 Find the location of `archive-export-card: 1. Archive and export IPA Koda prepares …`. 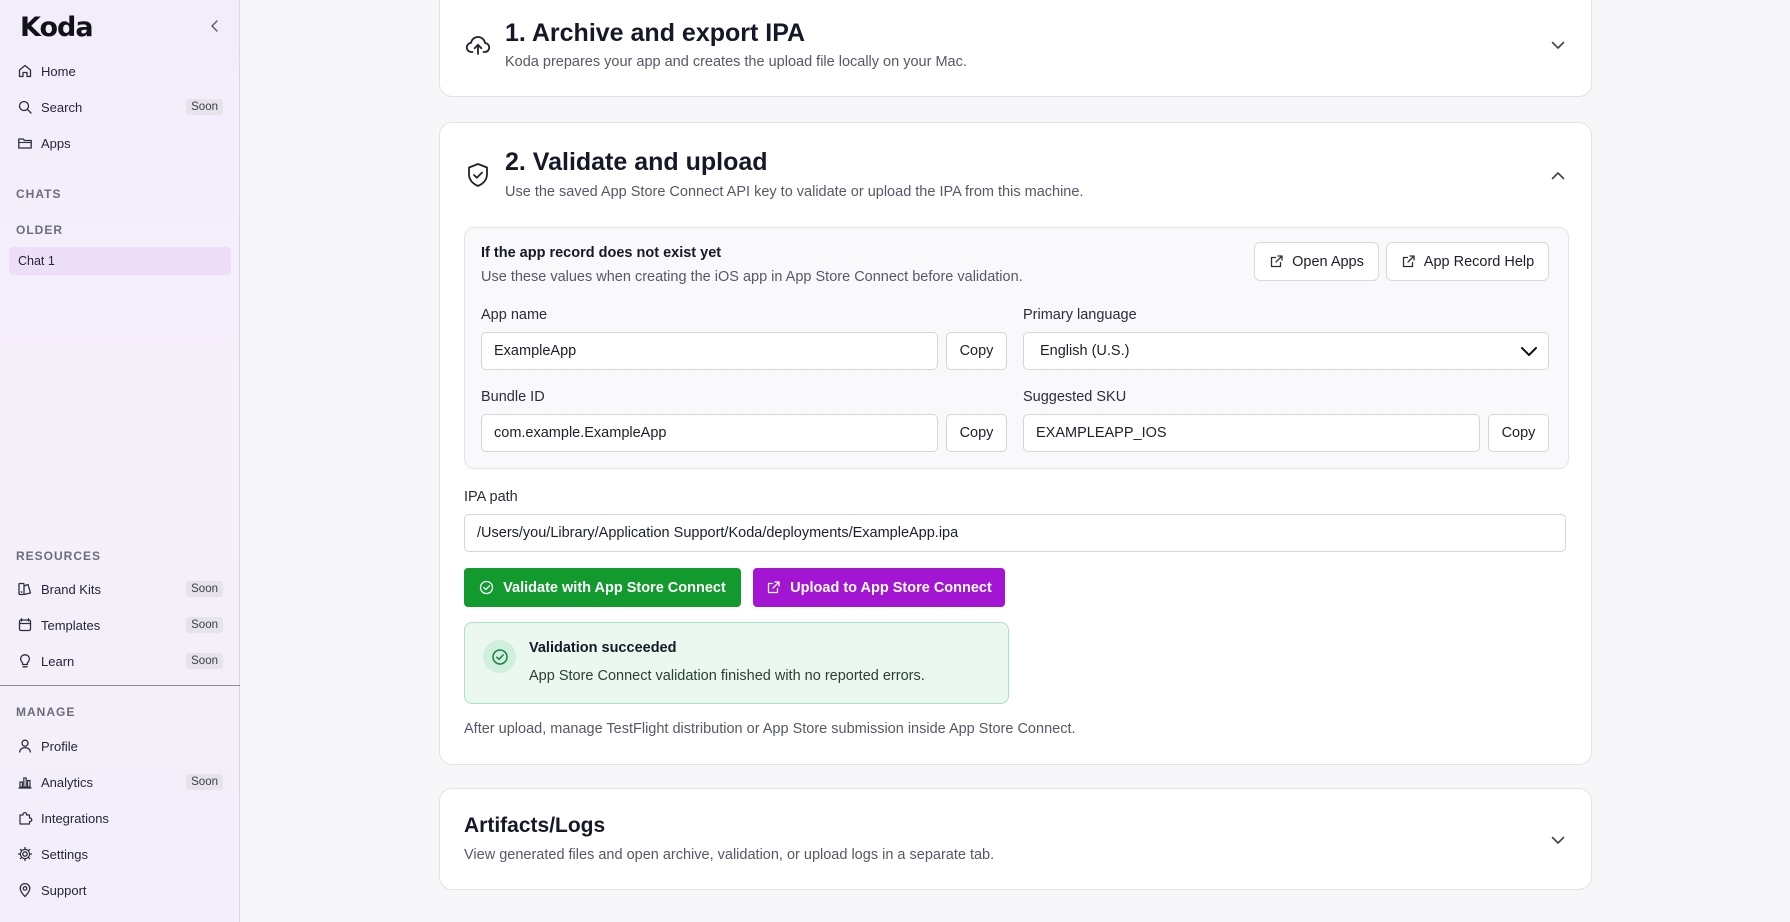

archive-export-card: 1. Archive and export IPA Koda prepares … is located at coordinates (1015, 48).